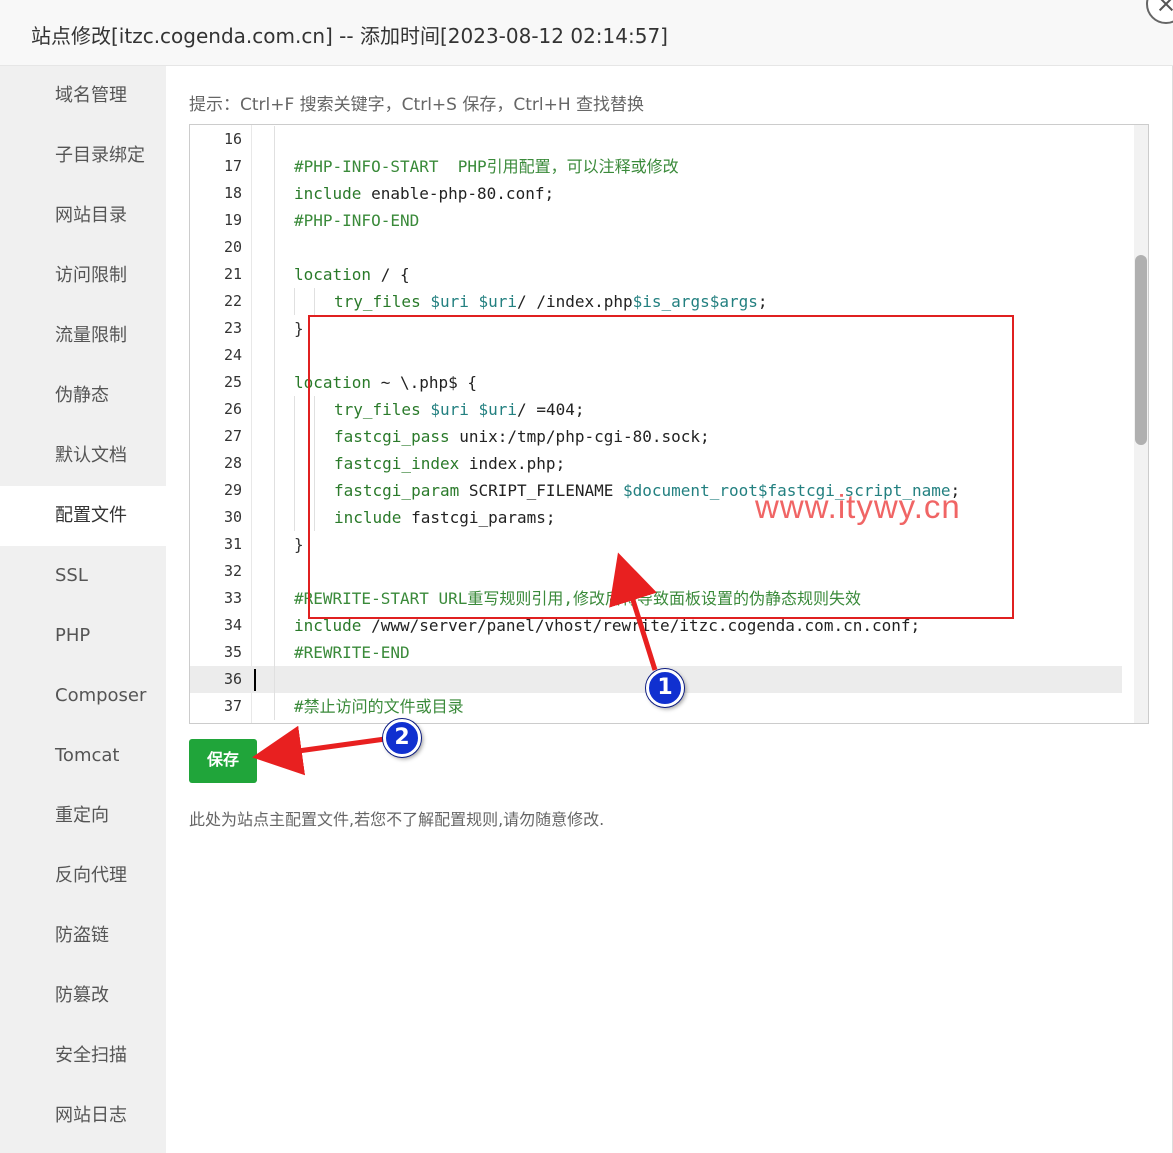  I want to click on sidebar-item: 默认文档, so click(83, 456).